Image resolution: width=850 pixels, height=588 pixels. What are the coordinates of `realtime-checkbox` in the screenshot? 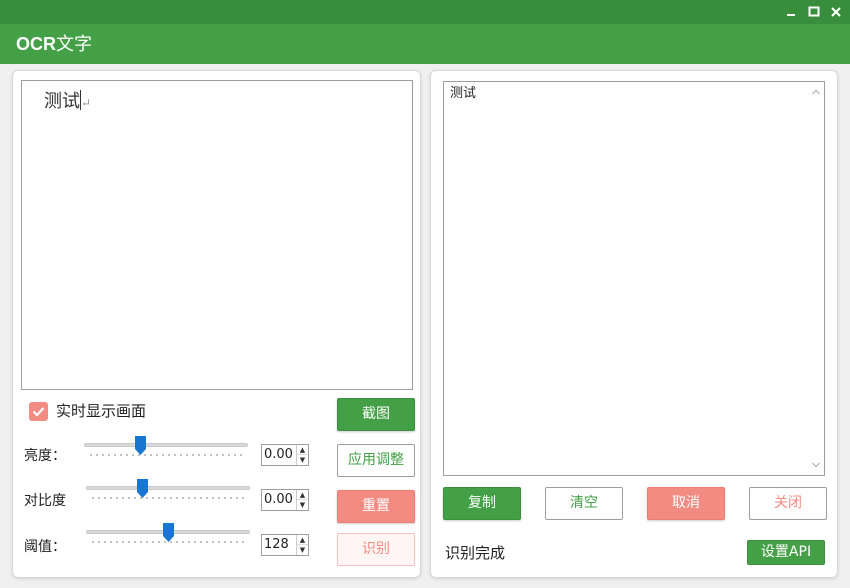 It's located at (38, 411).